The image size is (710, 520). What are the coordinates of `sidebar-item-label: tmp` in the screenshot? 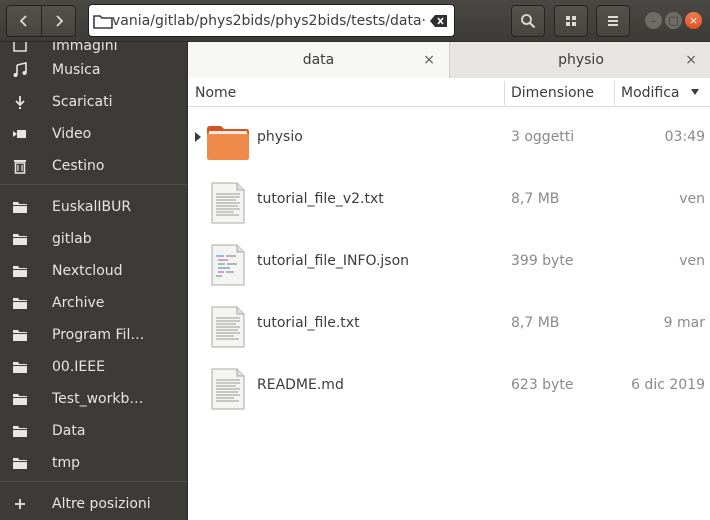 It's located at (66, 463).